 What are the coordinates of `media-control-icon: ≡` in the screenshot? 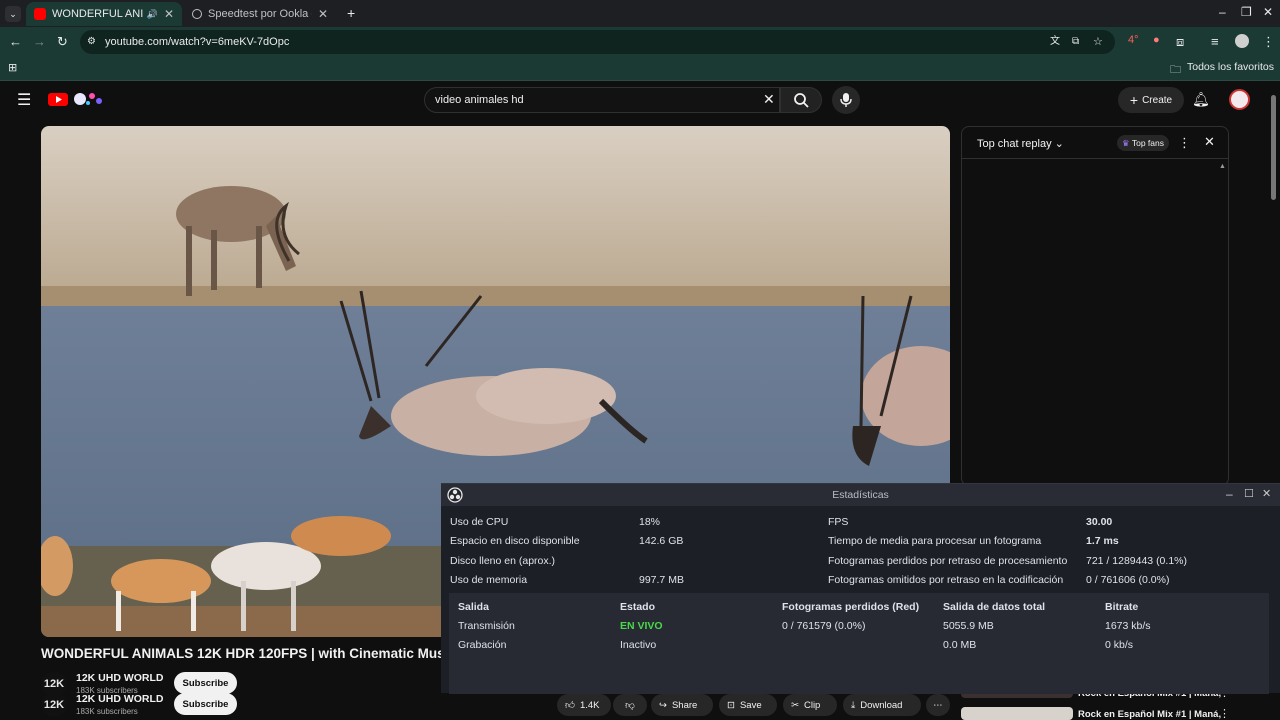 It's located at (1215, 41).